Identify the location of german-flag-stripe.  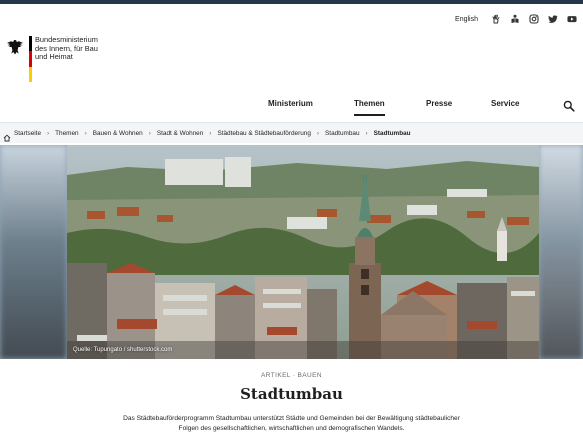
(30, 59).